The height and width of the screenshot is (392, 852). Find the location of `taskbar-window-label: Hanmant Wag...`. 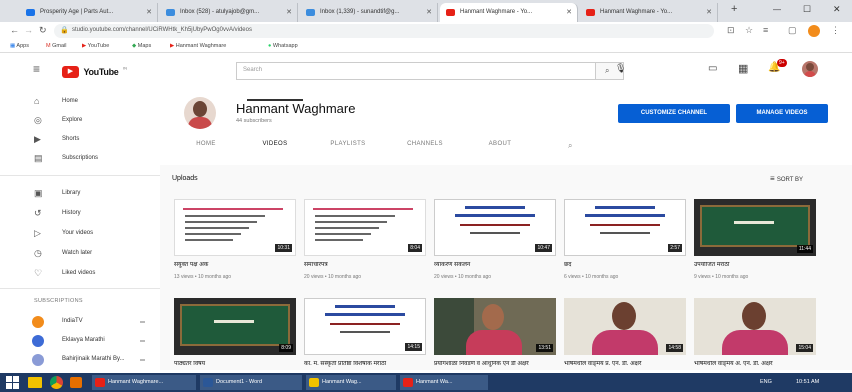

taskbar-window-label: Hanmant Wag... is located at coordinates (342, 382).